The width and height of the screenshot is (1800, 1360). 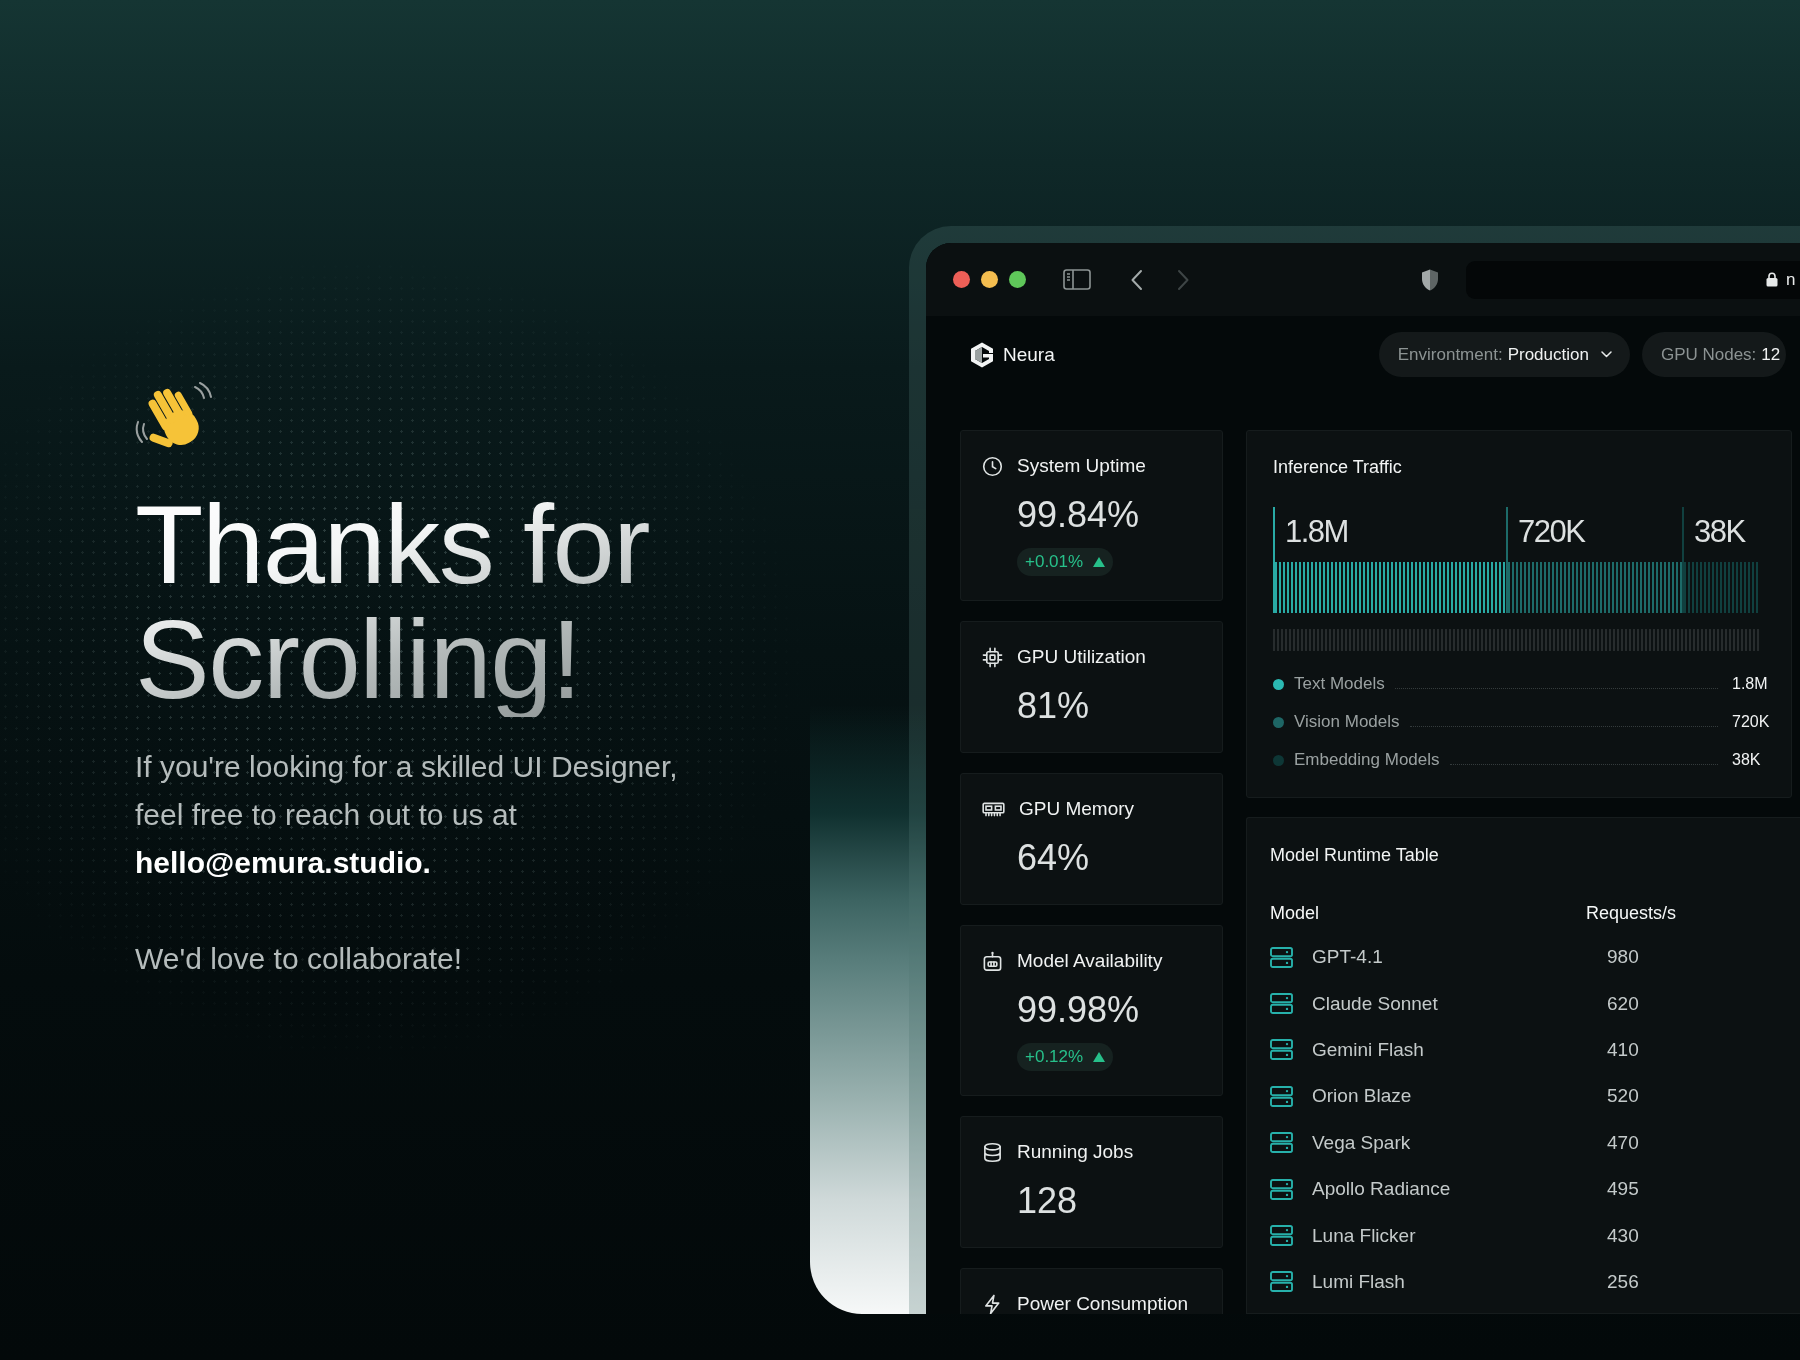 I want to click on legend-label: Vision Models, so click(x=1347, y=722).